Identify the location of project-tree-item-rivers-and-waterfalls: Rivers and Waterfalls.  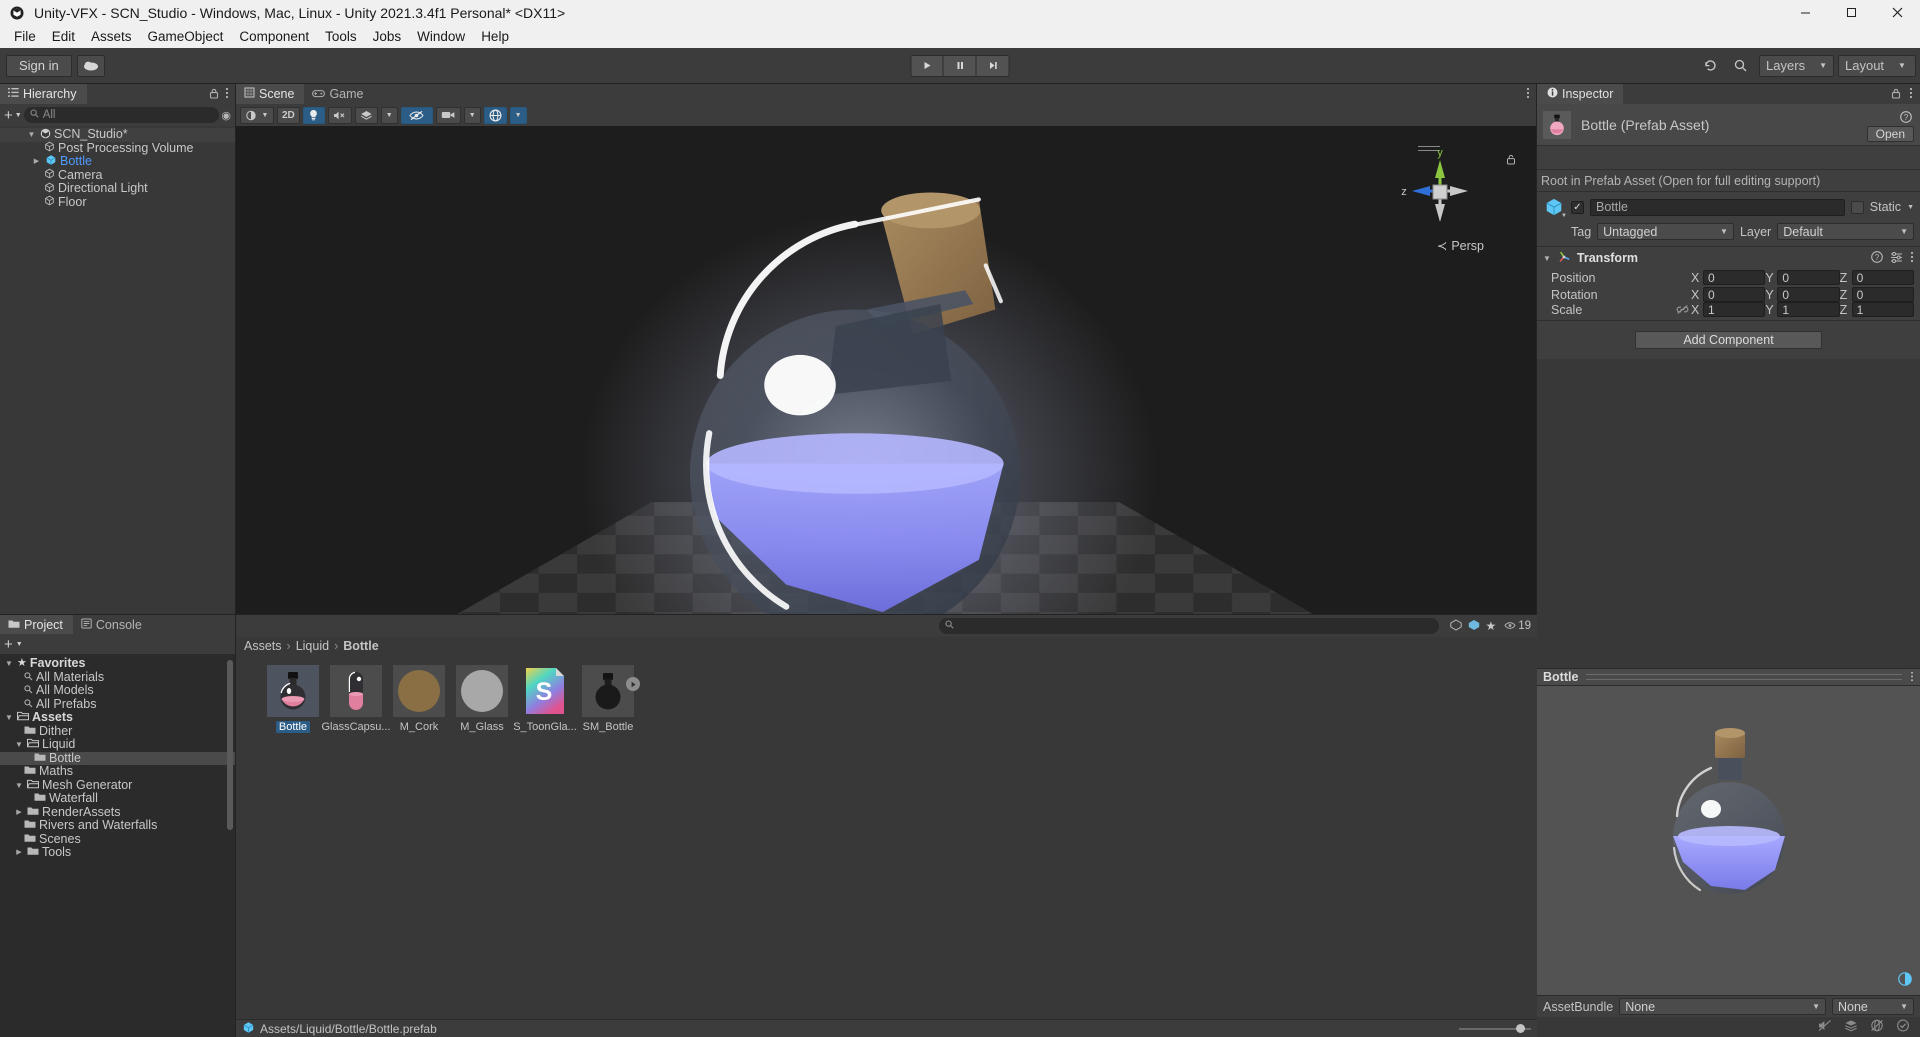
(117, 825).